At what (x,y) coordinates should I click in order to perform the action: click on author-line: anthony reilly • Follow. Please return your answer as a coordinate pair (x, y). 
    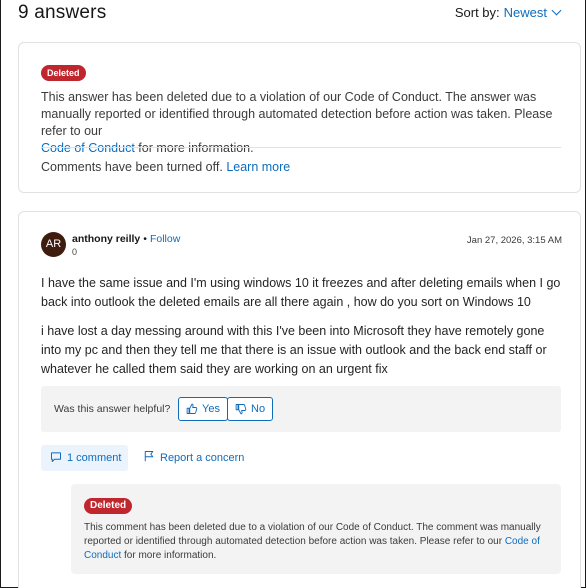
    Looking at the image, I should click on (126, 239).